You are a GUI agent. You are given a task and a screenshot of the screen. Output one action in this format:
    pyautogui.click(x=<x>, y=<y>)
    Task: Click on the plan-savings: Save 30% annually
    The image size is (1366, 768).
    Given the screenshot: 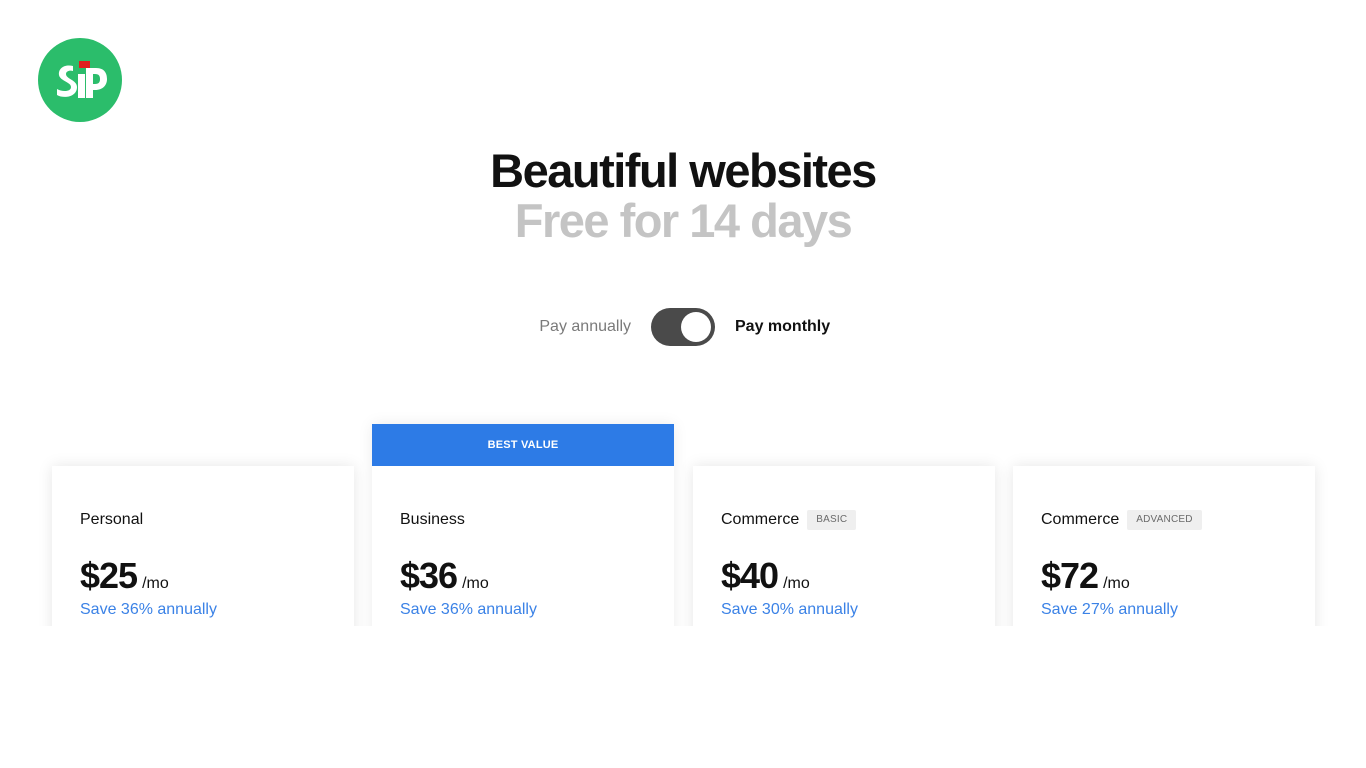 What is the action you would take?
    pyautogui.click(x=789, y=609)
    